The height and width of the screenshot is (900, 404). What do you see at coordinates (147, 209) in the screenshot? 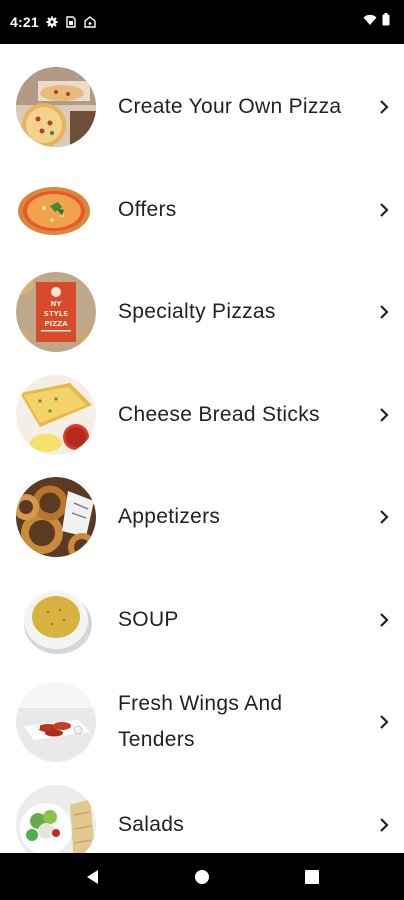
I see `category-label: Offers` at bounding box center [147, 209].